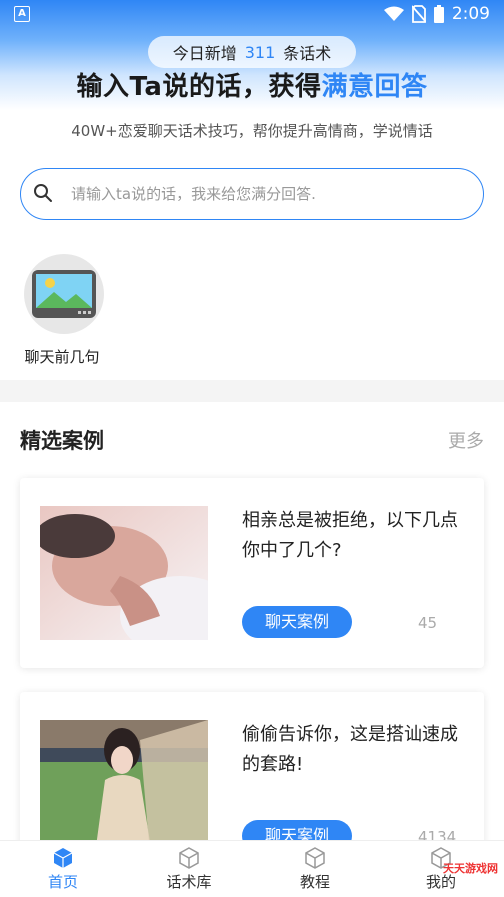  What do you see at coordinates (252, 131) in the screenshot?
I see `page-subtitle: 40W+恋爱聊天话术技巧，帮你提升高情商，学说情话` at bounding box center [252, 131].